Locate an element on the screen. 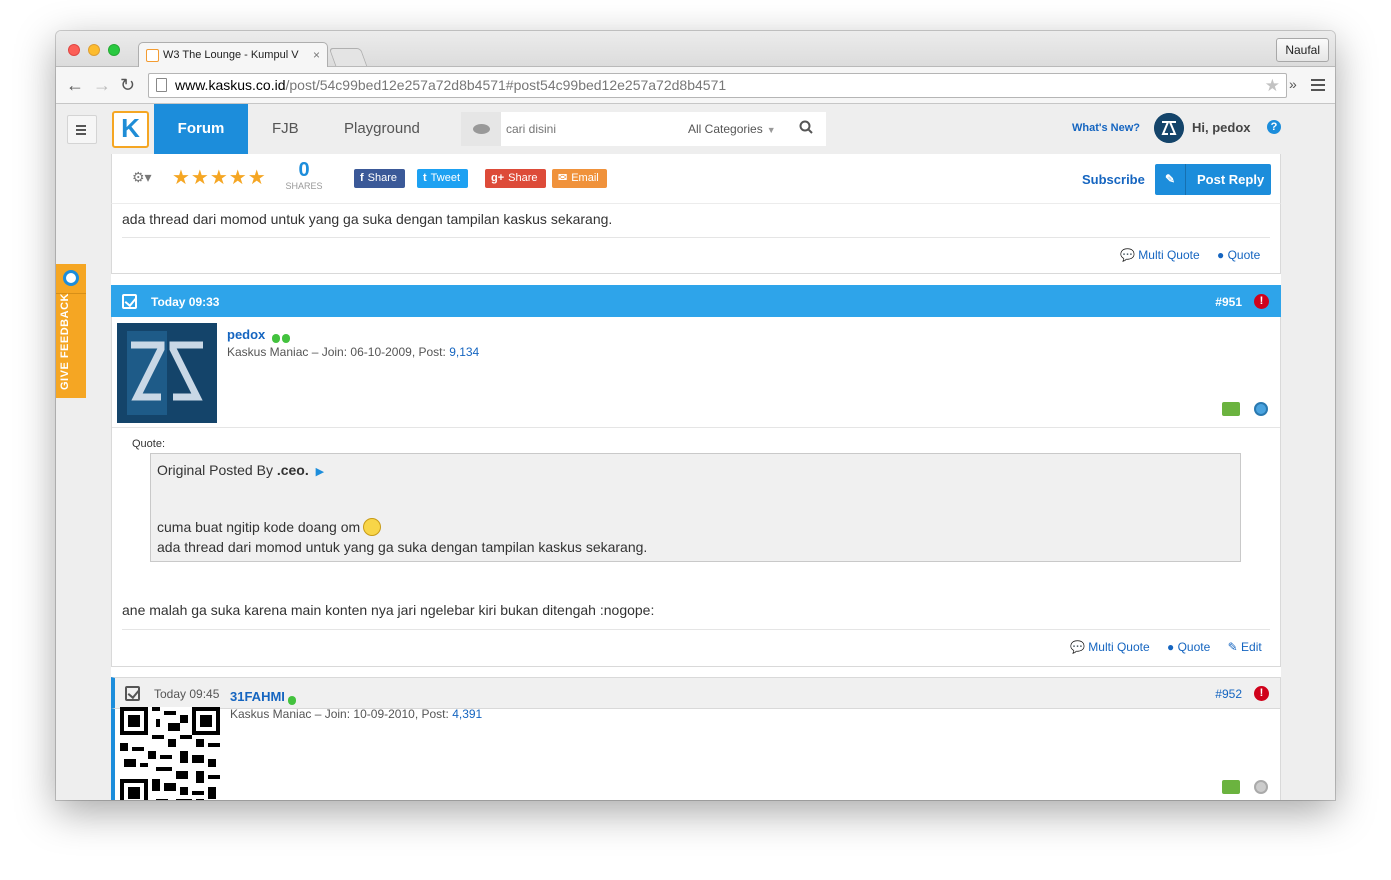 The image size is (1391, 880). help-icon: ? is located at coordinates (1274, 127).